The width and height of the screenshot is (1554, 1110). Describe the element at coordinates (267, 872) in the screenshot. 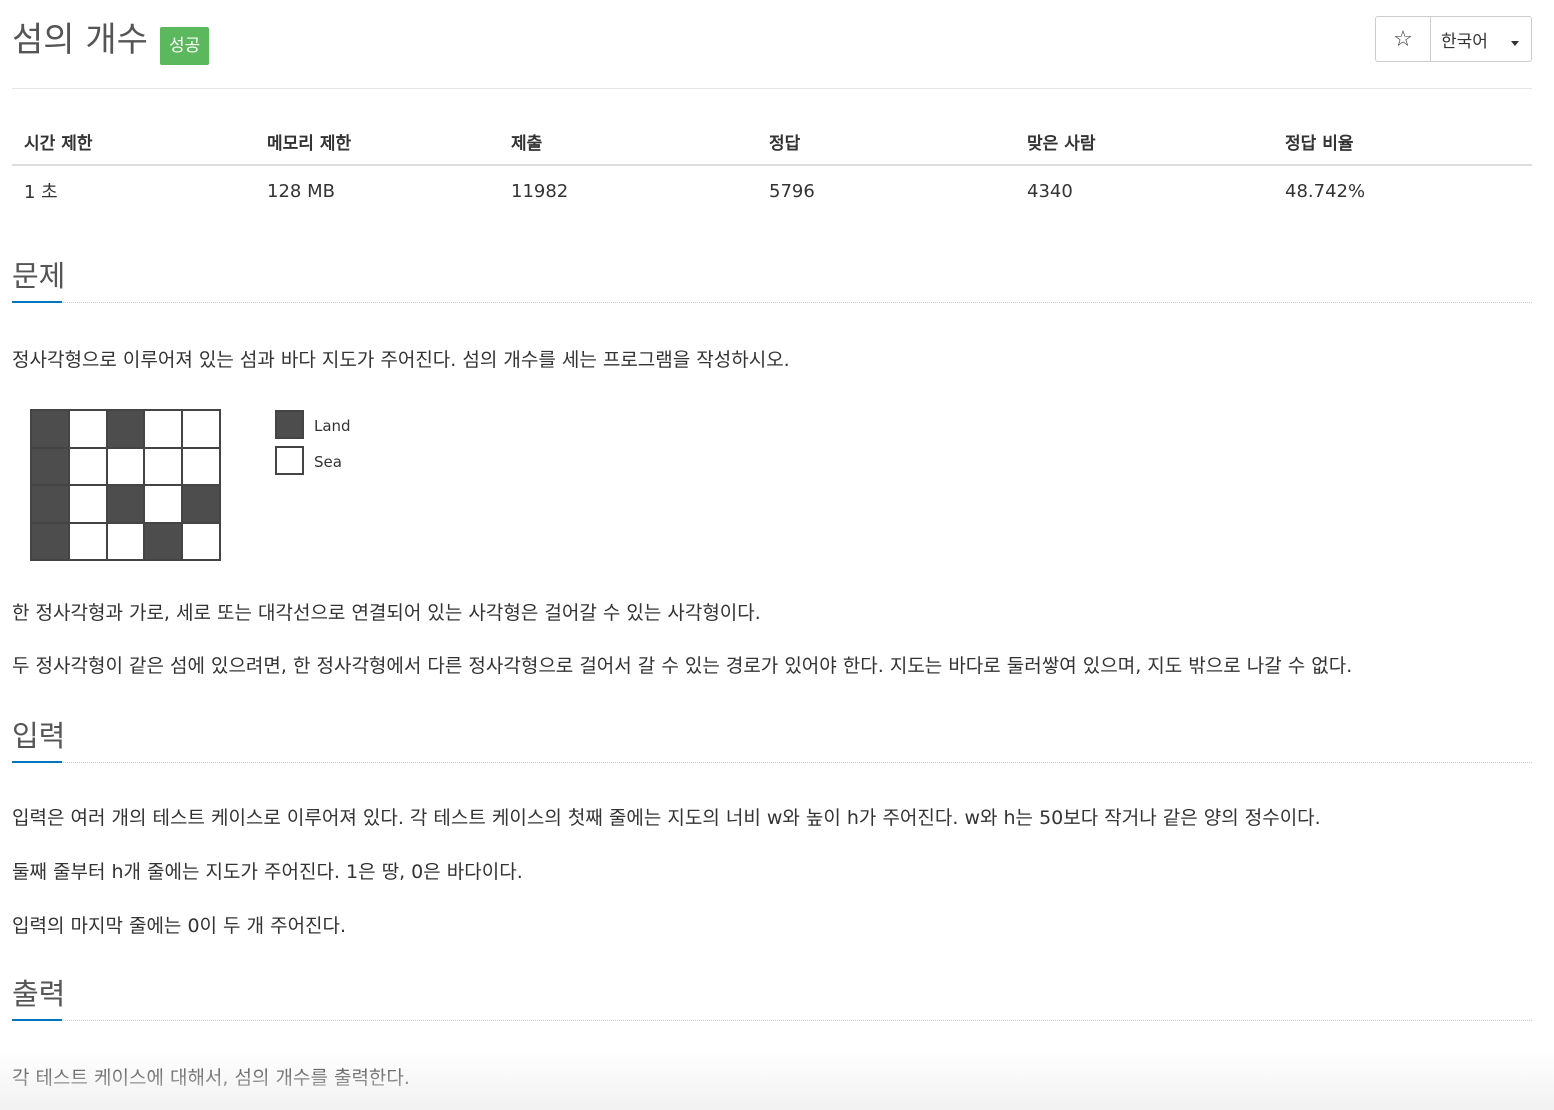

I see `input-paragraph-2: 둘째 줄부터 h개 줄에는 지도가 주어진다. 1은 땅, 0은 바다이다.` at that location.